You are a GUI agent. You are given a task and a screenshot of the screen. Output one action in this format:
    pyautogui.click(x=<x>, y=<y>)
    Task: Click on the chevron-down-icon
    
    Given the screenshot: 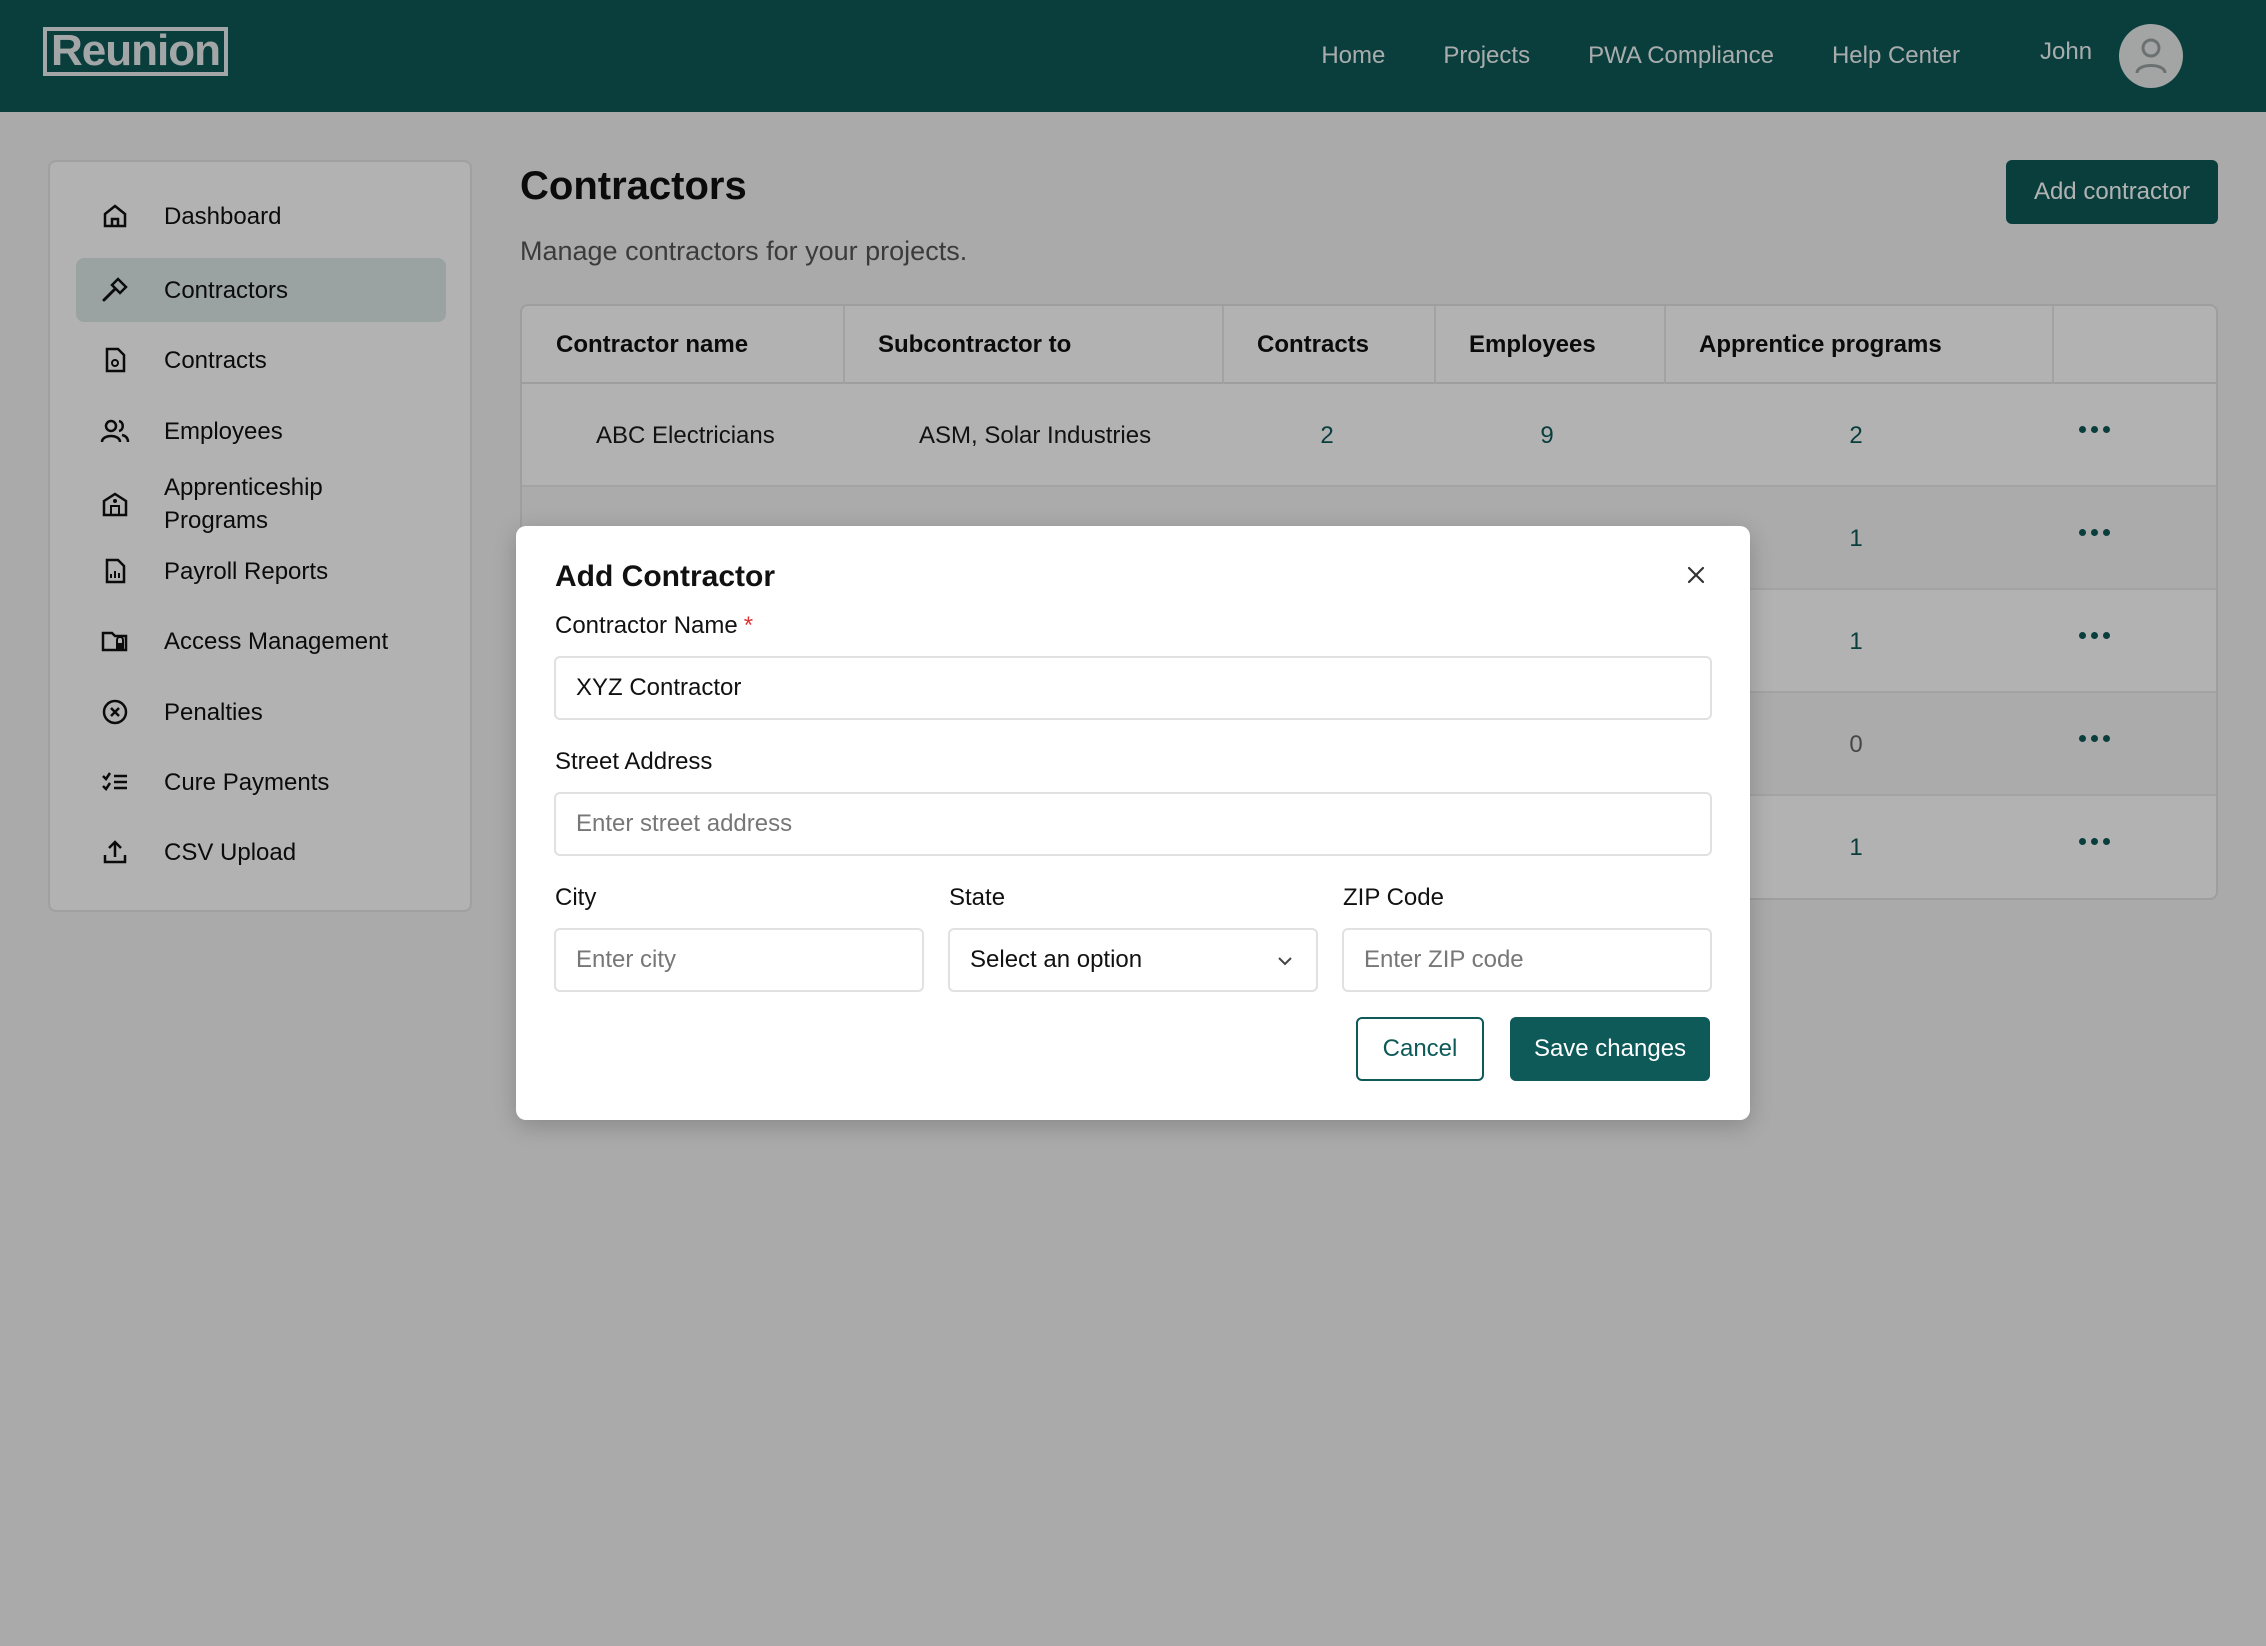 What is the action you would take?
    pyautogui.click(x=1285, y=961)
    